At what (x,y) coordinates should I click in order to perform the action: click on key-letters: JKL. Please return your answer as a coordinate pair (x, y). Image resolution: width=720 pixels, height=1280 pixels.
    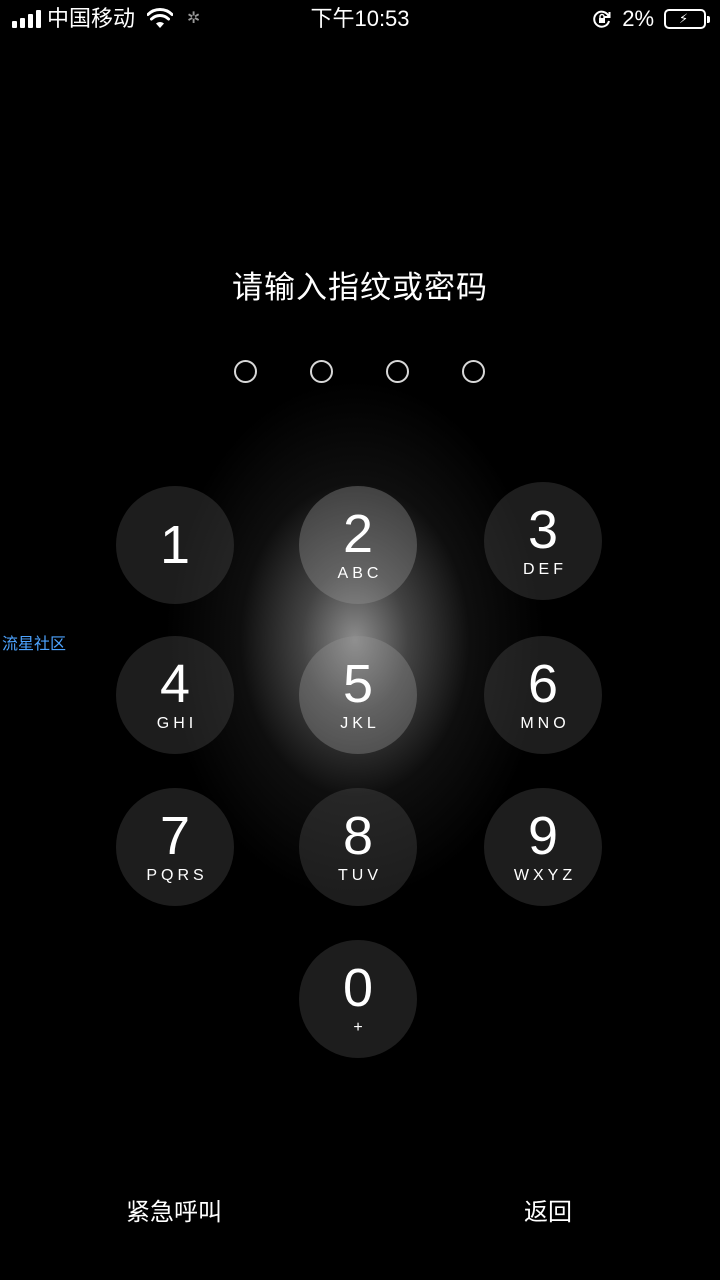
    Looking at the image, I should click on (360, 723).